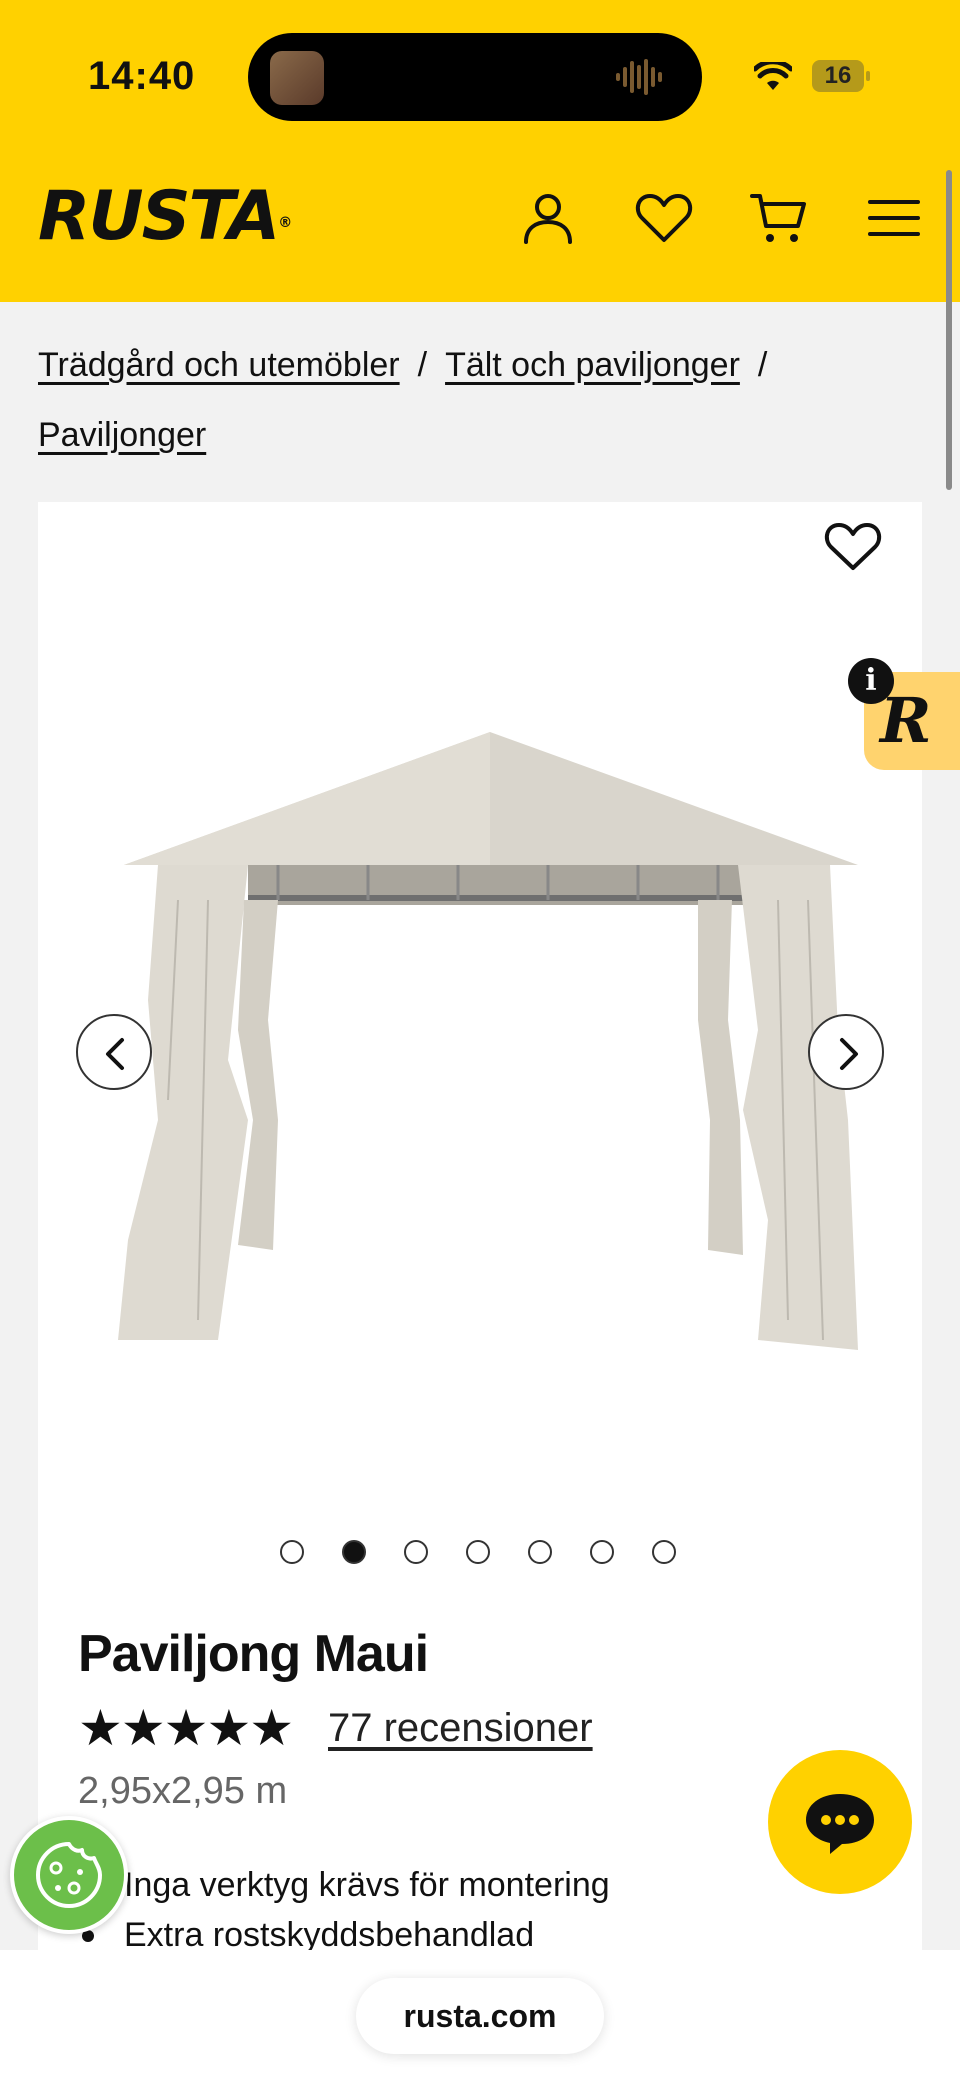 This screenshot has height=2087, width=960. Describe the element at coordinates (186, 1728) in the screenshot. I see `rating-stars: ★★★★★` at that location.